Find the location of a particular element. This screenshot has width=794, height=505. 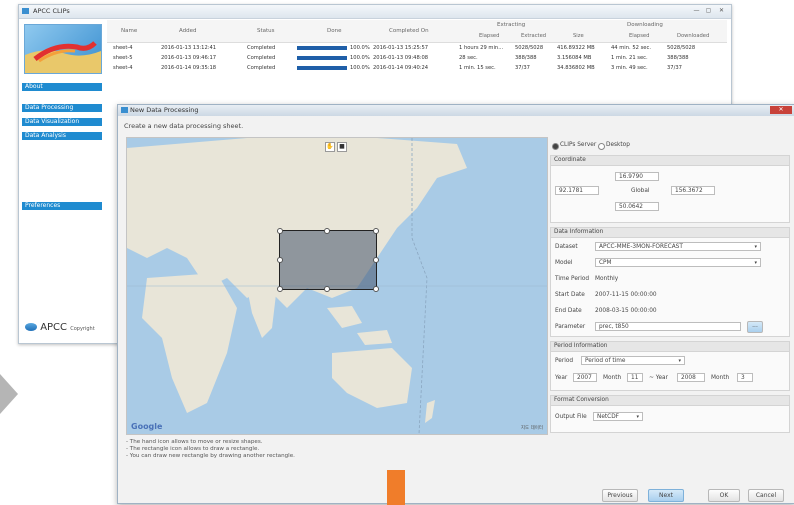

nav-about: About is located at coordinates (62, 87).